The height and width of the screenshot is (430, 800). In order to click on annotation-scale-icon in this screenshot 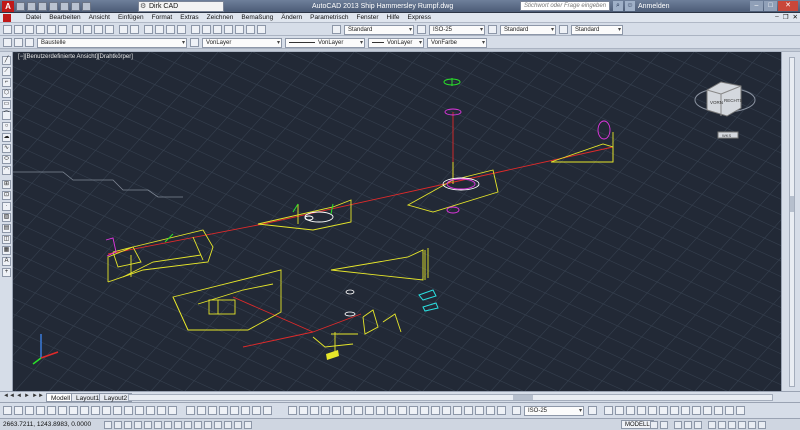, I will do `click(678, 425)`.